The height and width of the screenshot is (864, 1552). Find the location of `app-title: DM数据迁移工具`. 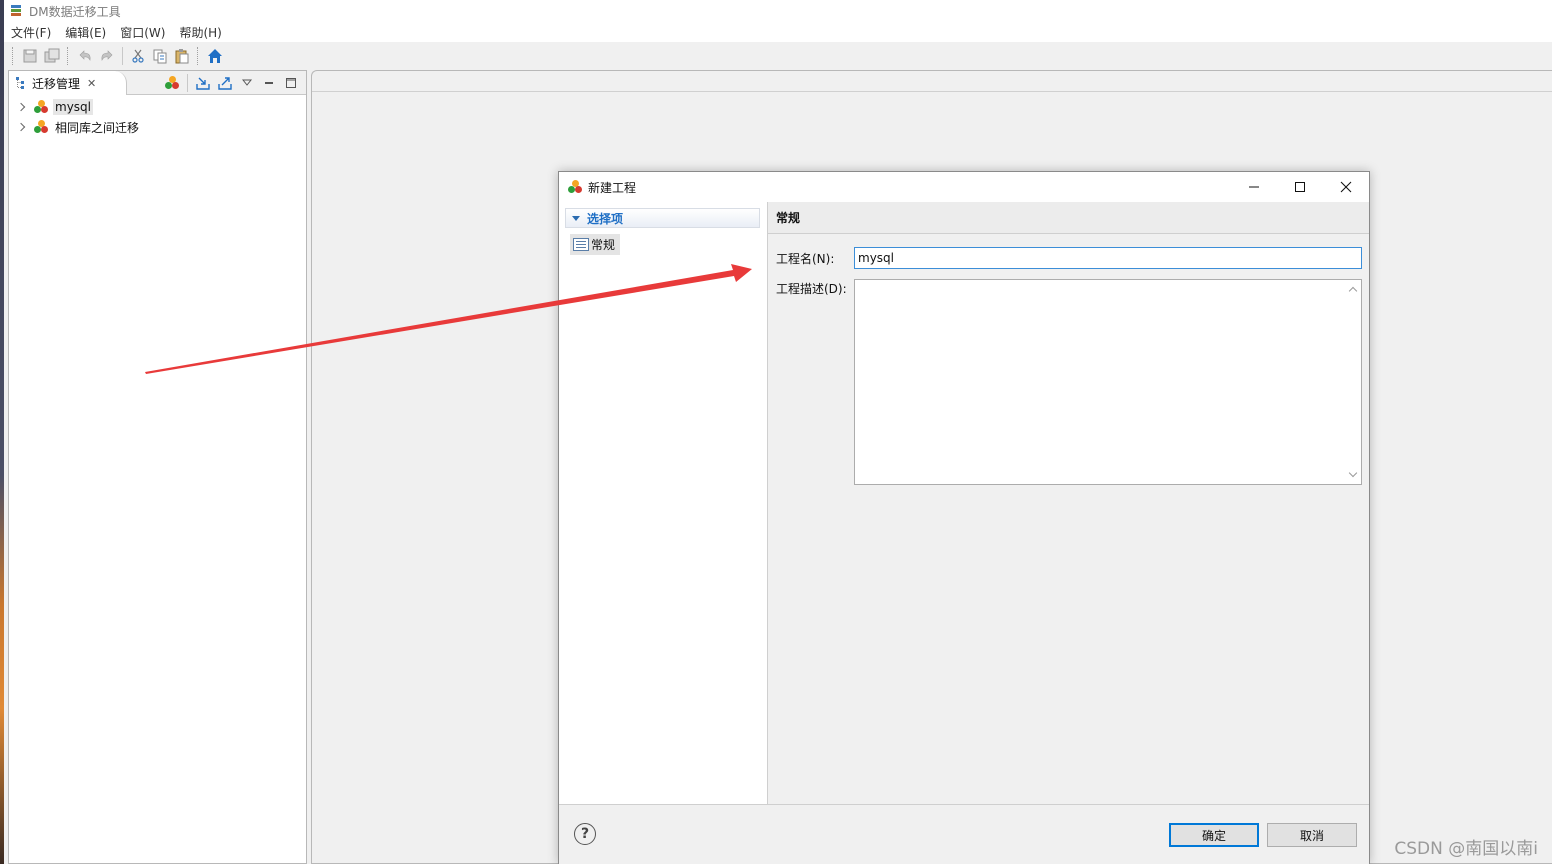

app-title: DM数据迁移工具 is located at coordinates (75, 11).